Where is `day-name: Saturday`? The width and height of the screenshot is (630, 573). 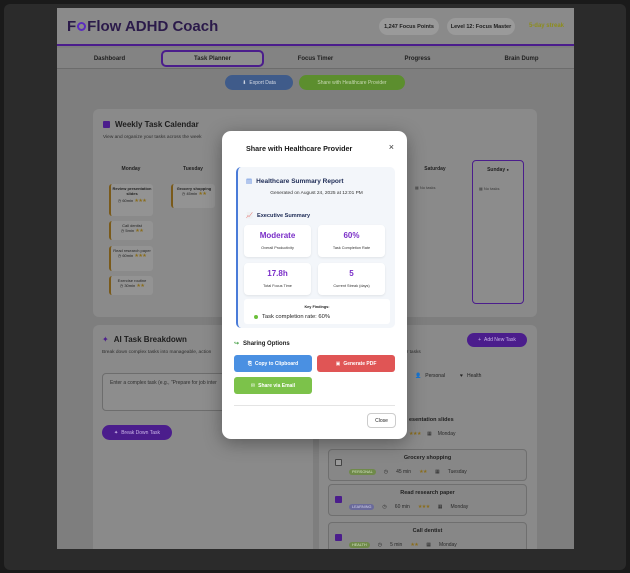
day-name: Saturday is located at coordinates (435, 169).